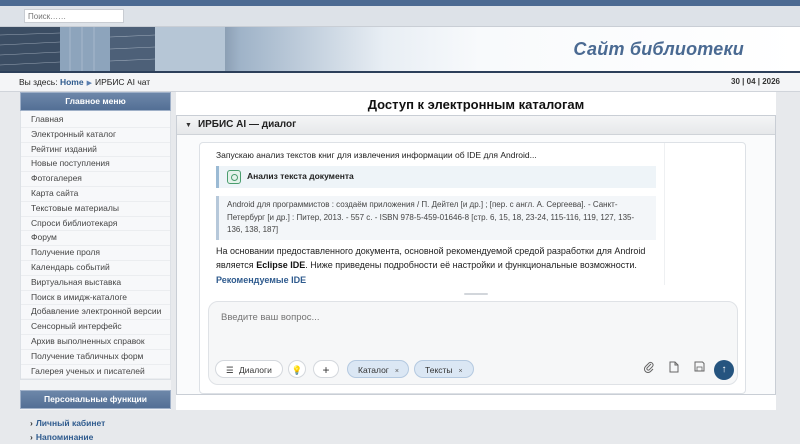 The image size is (800, 444). I want to click on paperclip-icon, so click(649, 369).